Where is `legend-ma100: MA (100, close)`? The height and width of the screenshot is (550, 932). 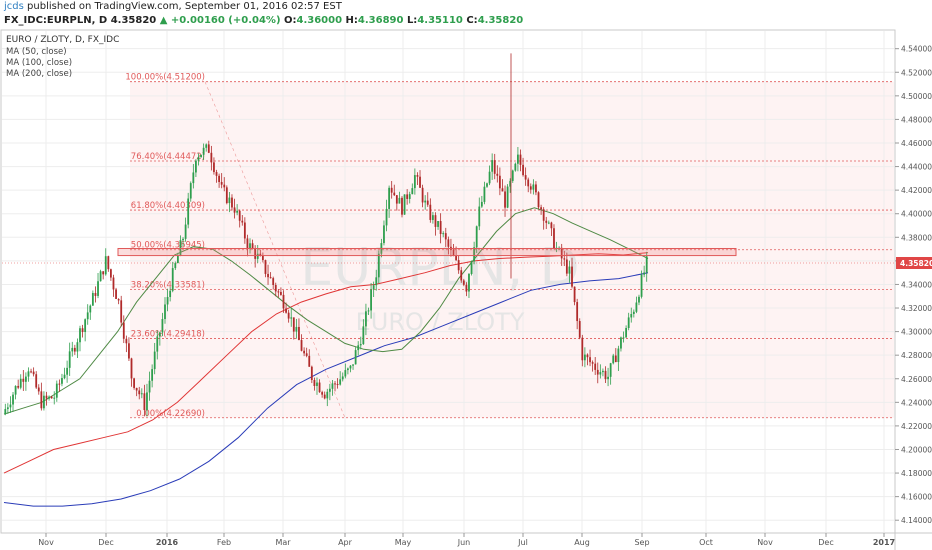
legend-ma100: MA (100, close) is located at coordinates (39, 63).